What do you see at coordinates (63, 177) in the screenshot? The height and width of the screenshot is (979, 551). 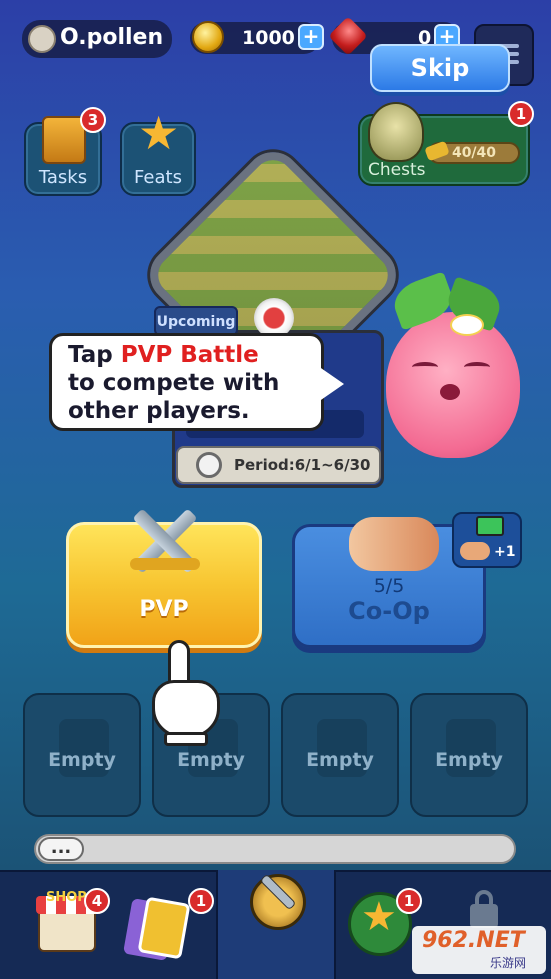 I see `tasks-label: Tasks` at bounding box center [63, 177].